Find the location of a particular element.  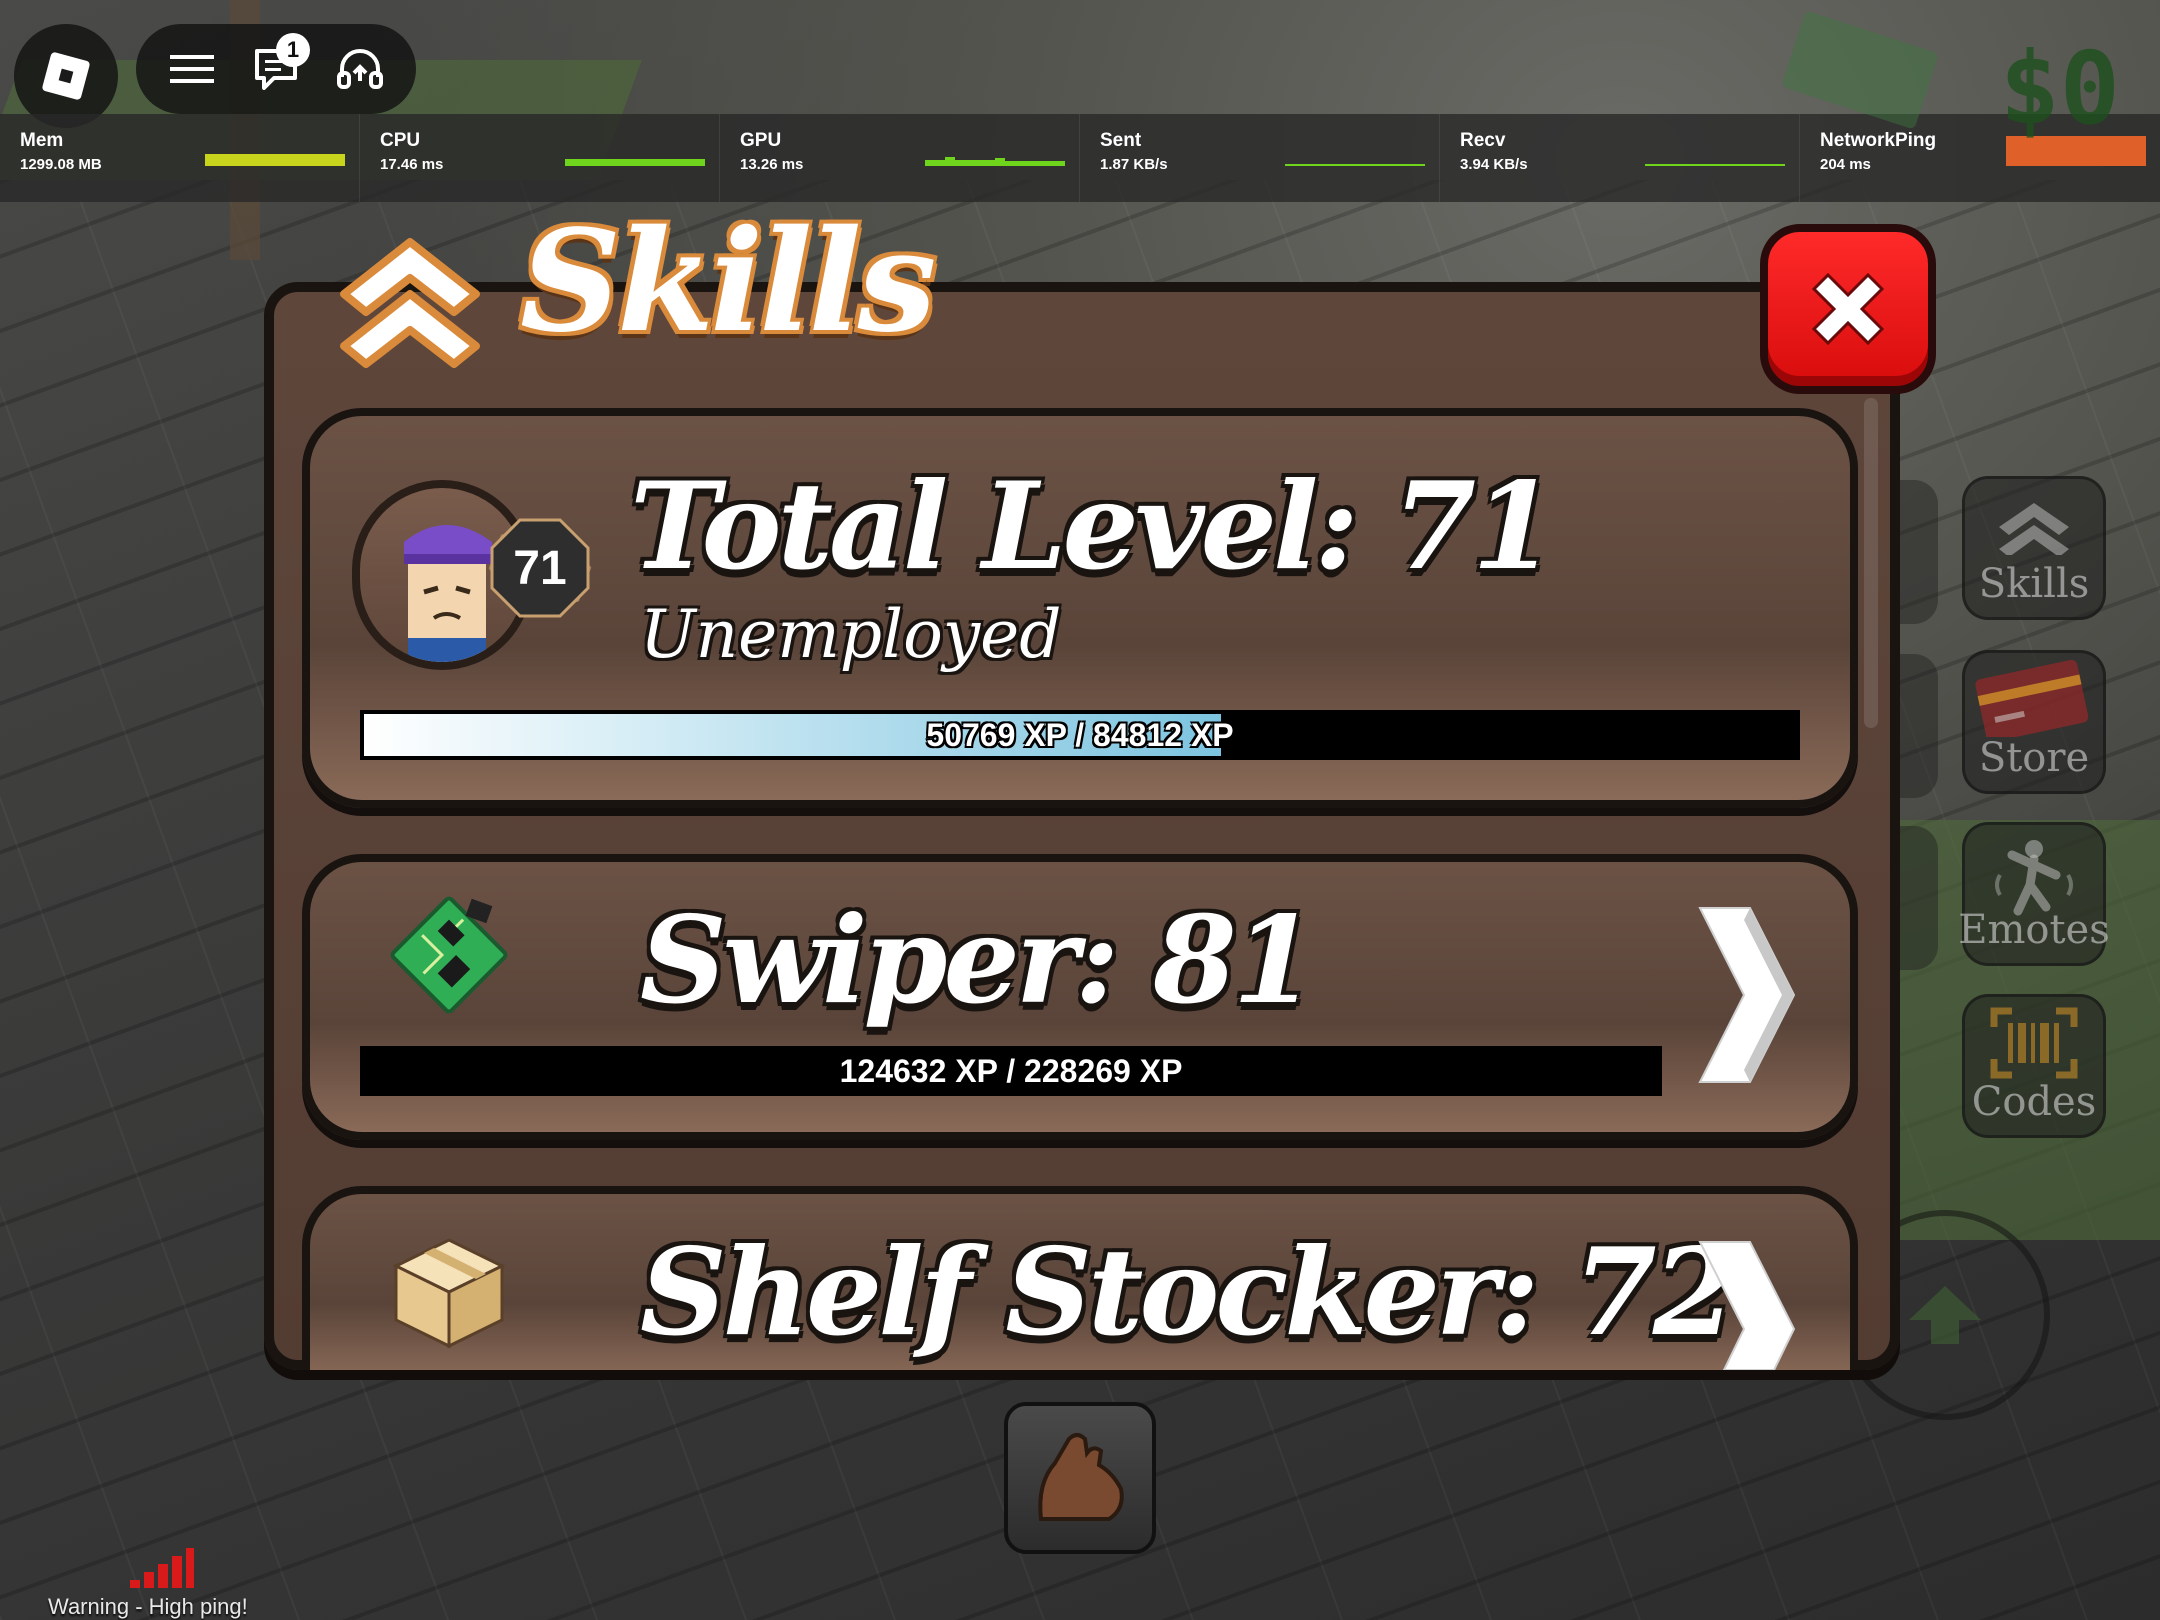

headset-icon is located at coordinates (360, 69).